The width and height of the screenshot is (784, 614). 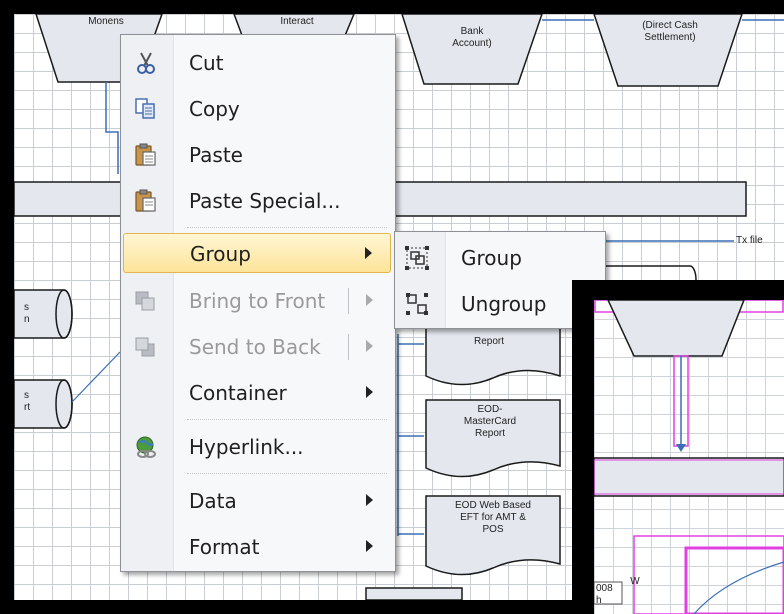 What do you see at coordinates (145, 347) in the screenshot?
I see `send-to-back-icon` at bounding box center [145, 347].